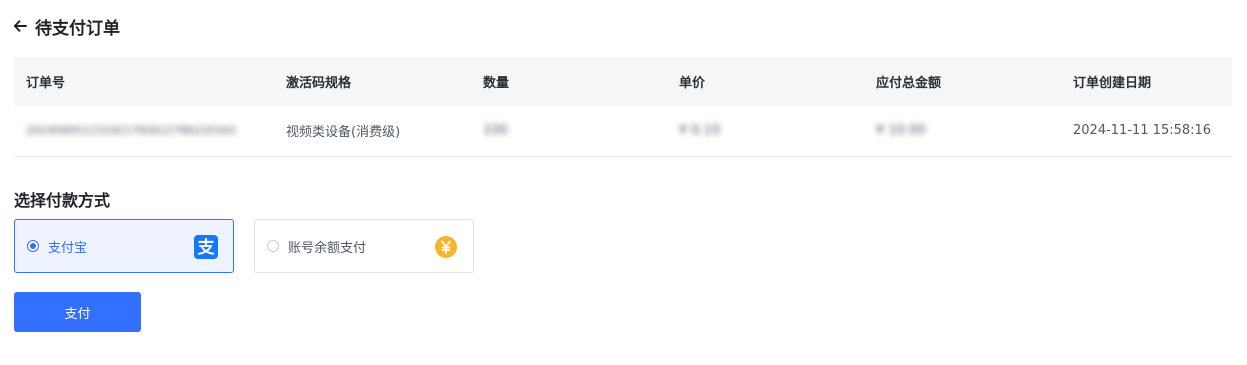 The height and width of the screenshot is (365, 1247). Describe the element at coordinates (33, 246) in the screenshot. I see `alipay-radio` at that location.